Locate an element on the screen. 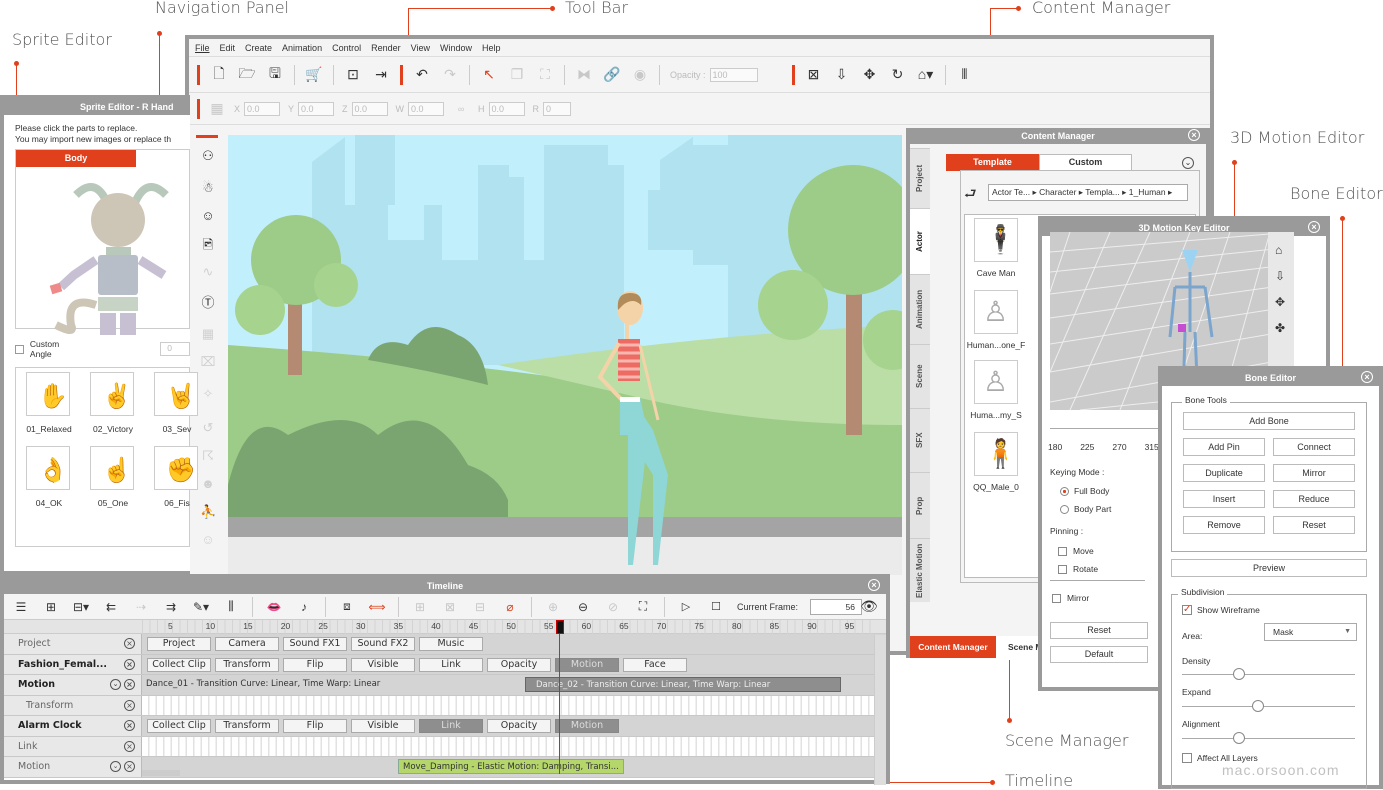  lock-ratio-icon: ∞ is located at coordinates (461, 109).